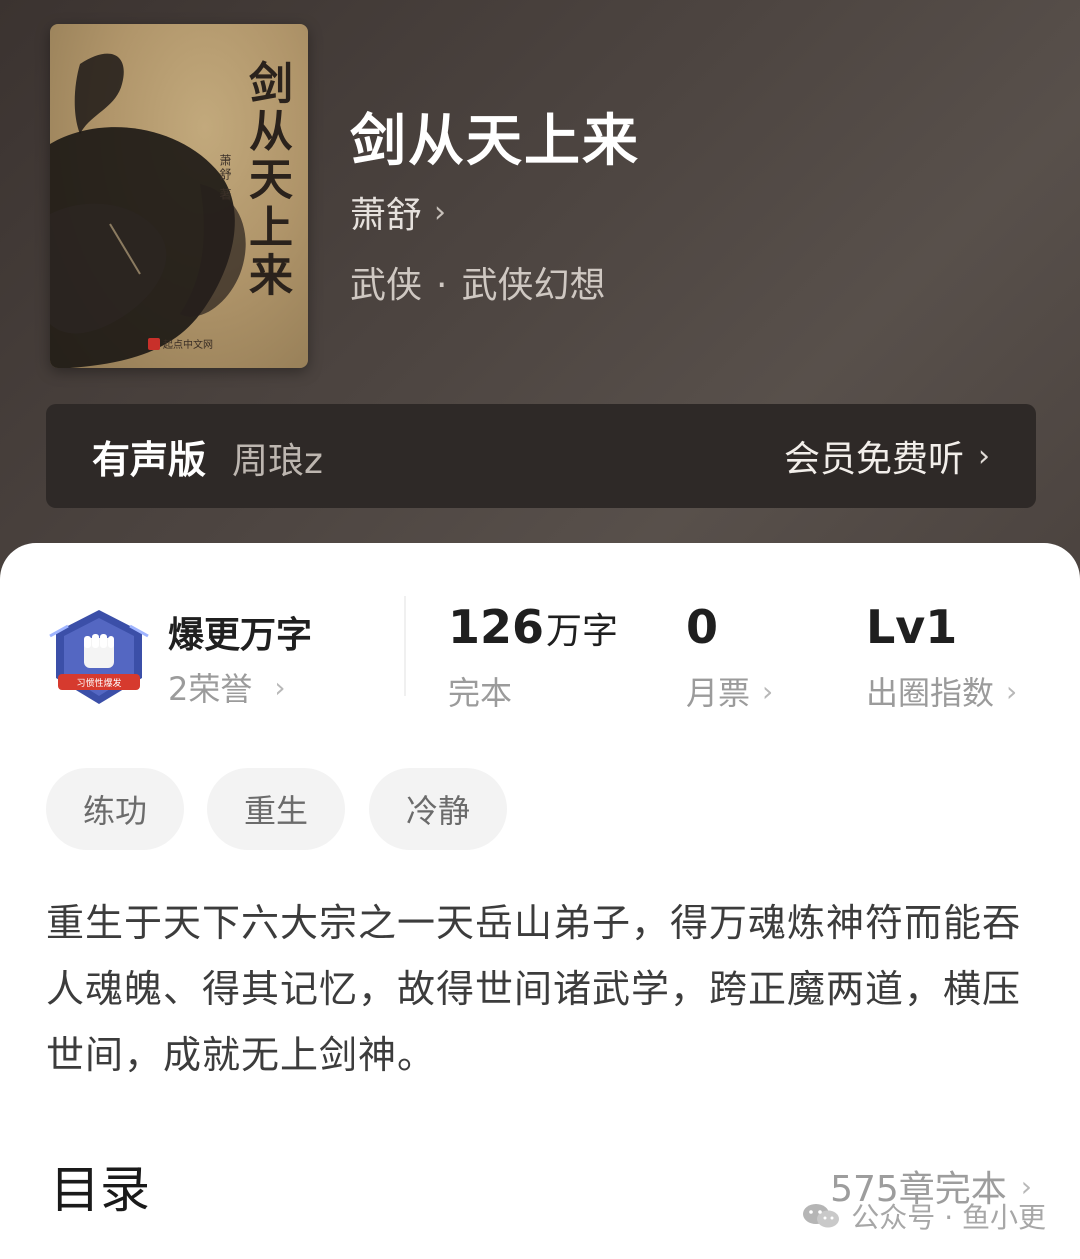 This screenshot has height=1259, width=1080. What do you see at coordinates (702, 627) in the screenshot?
I see `monthly-ticket-value: 0` at bounding box center [702, 627].